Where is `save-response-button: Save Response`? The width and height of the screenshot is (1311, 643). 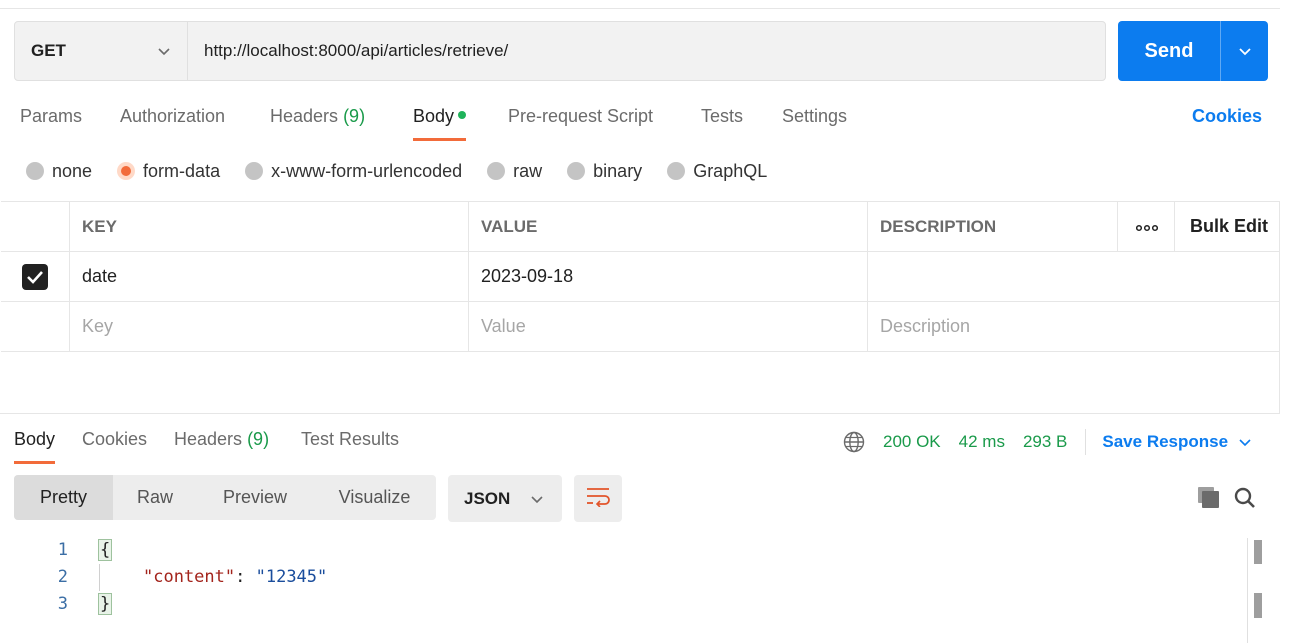
save-response-button: Save Response is located at coordinates (1177, 442).